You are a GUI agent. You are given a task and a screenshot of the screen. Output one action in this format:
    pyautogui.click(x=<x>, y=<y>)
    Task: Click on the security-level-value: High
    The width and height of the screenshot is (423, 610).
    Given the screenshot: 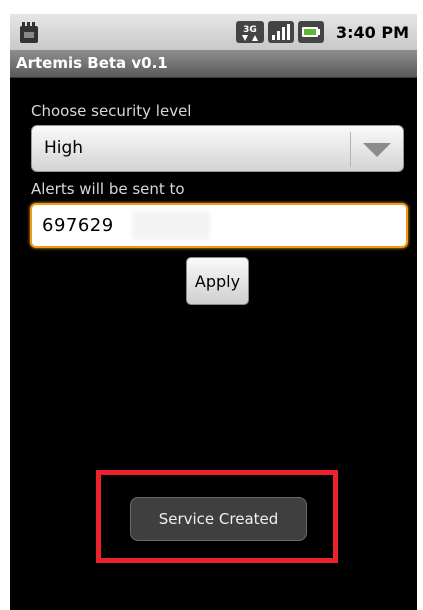 What is the action you would take?
    pyautogui.click(x=64, y=148)
    